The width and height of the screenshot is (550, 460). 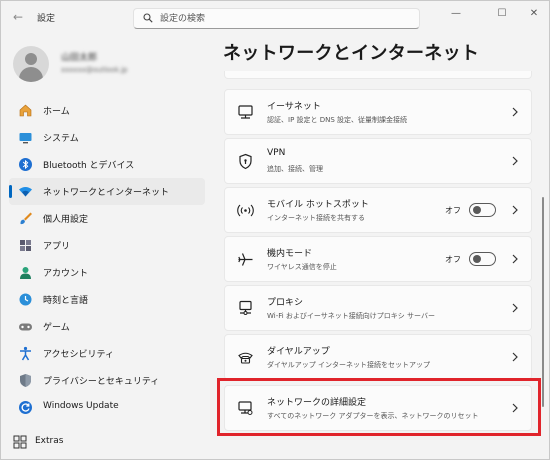 I want to click on back-button: ←, so click(x=18, y=17).